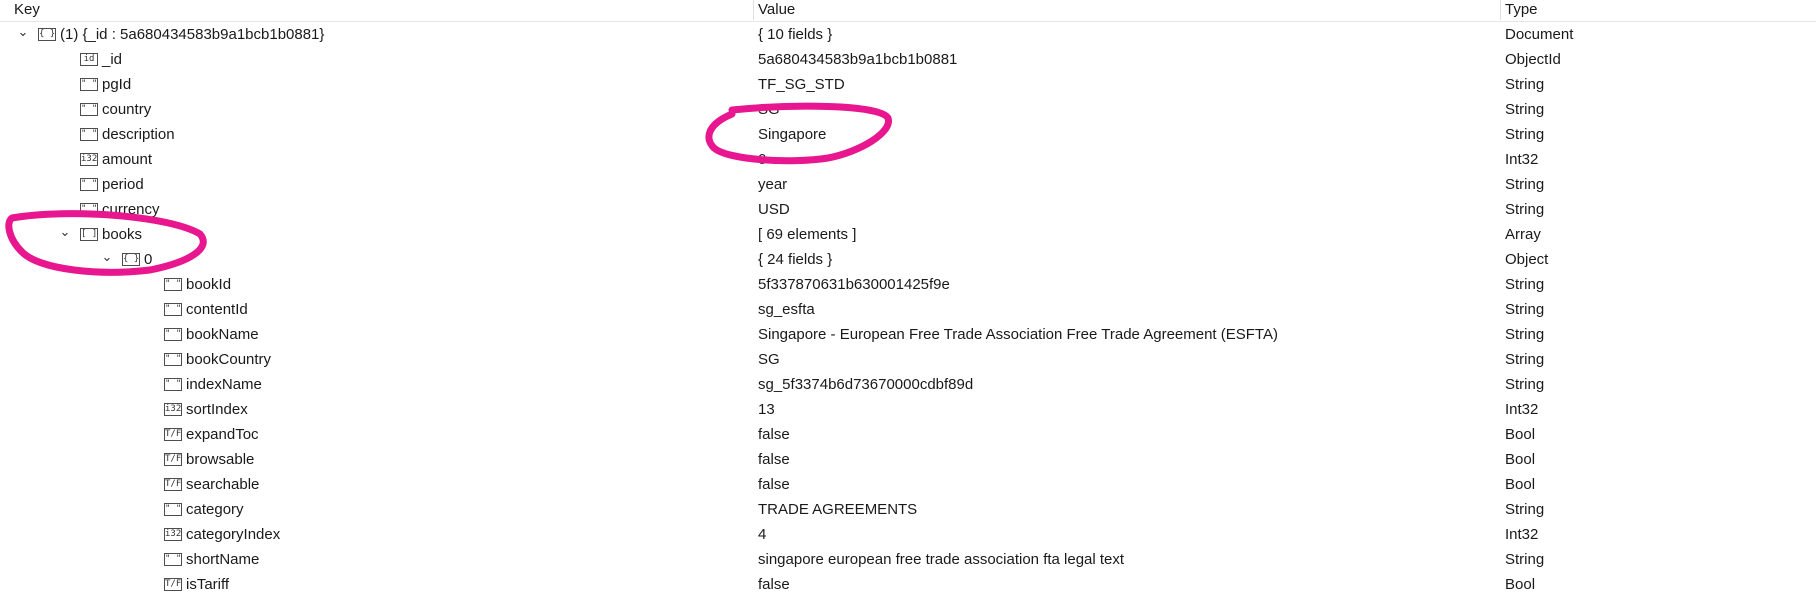  What do you see at coordinates (375, 84) in the screenshot?
I see `key-cell: " " pgId` at bounding box center [375, 84].